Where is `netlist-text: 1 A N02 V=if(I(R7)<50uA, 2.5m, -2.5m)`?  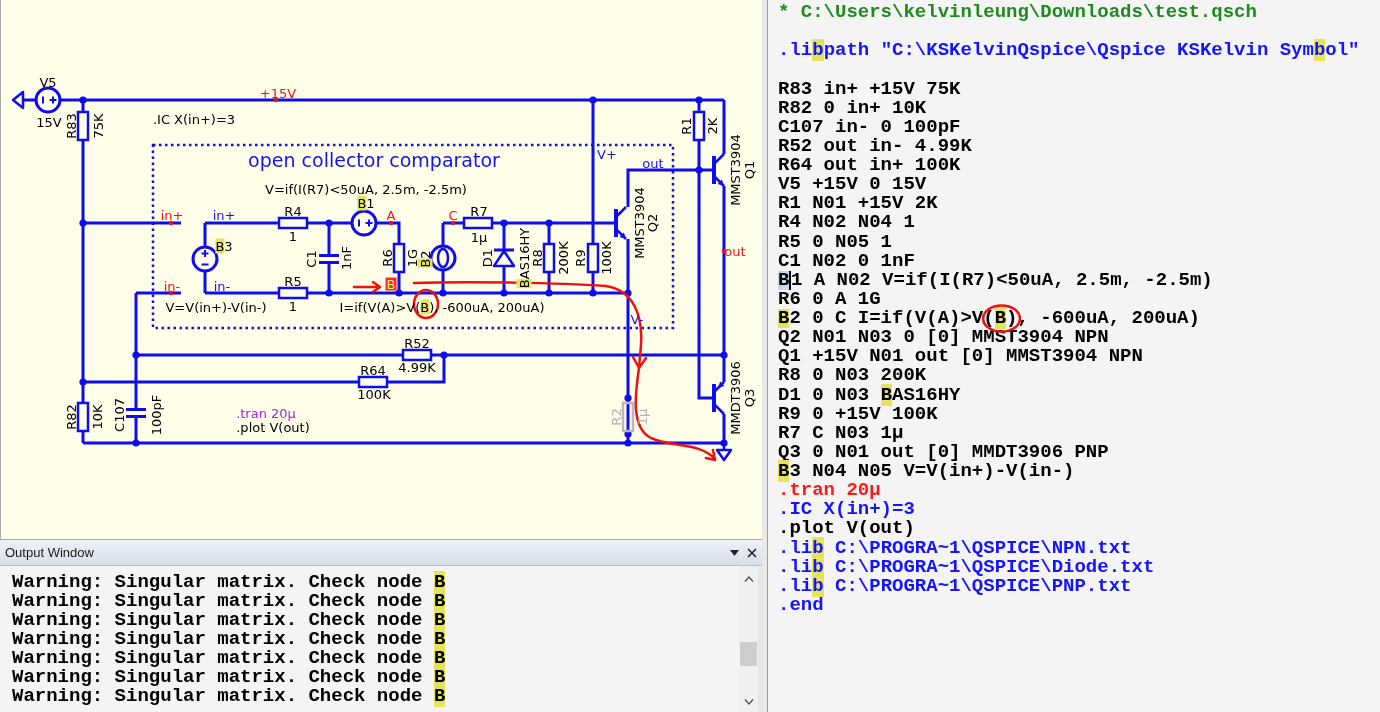
netlist-text: 1 A N02 V=if(I(R7)<50uA, 2.5m, -2.5m) is located at coordinates (1001, 280).